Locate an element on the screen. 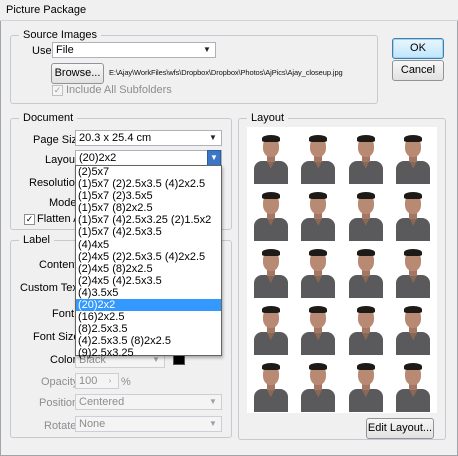  layout-option: (4)3.5x5 is located at coordinates (148, 293).